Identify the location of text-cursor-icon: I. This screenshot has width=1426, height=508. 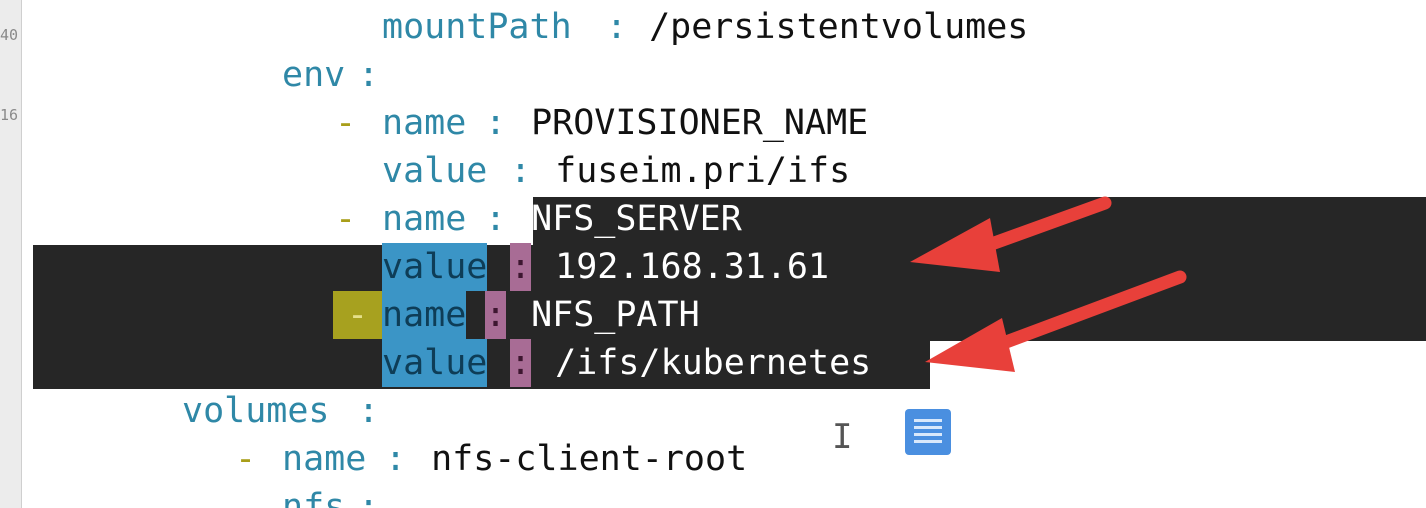
(842, 437).